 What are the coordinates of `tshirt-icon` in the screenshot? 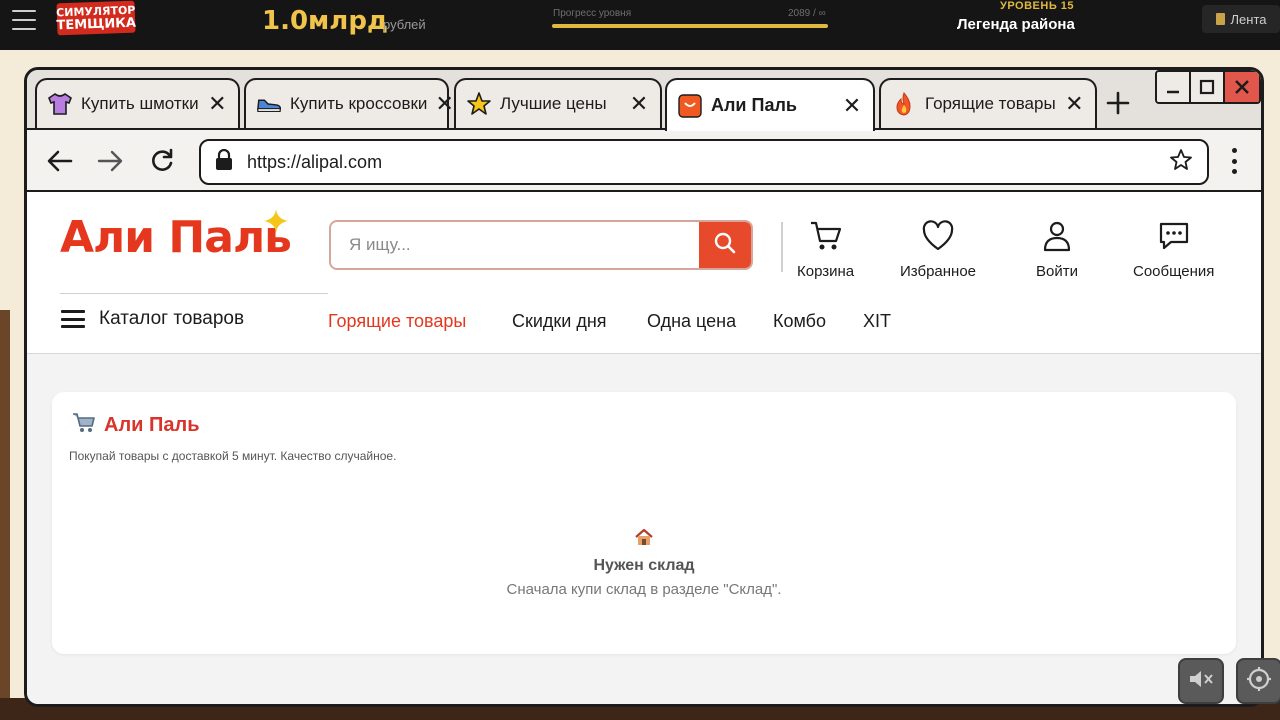 It's located at (60, 104).